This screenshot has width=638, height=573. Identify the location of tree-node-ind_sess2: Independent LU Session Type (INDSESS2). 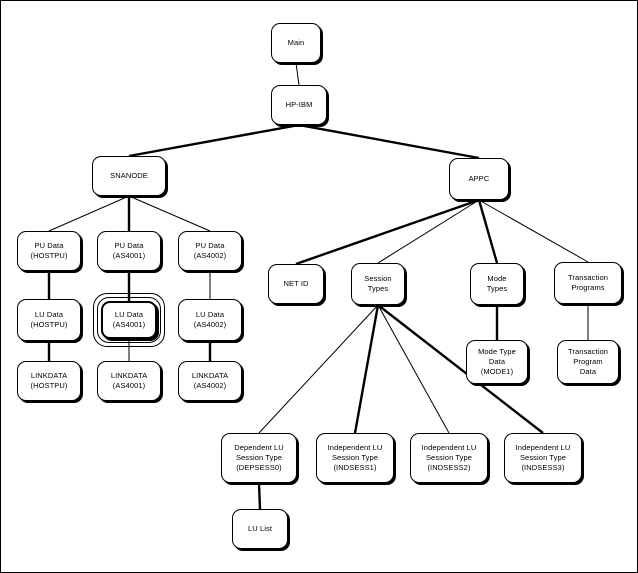
(449, 458).